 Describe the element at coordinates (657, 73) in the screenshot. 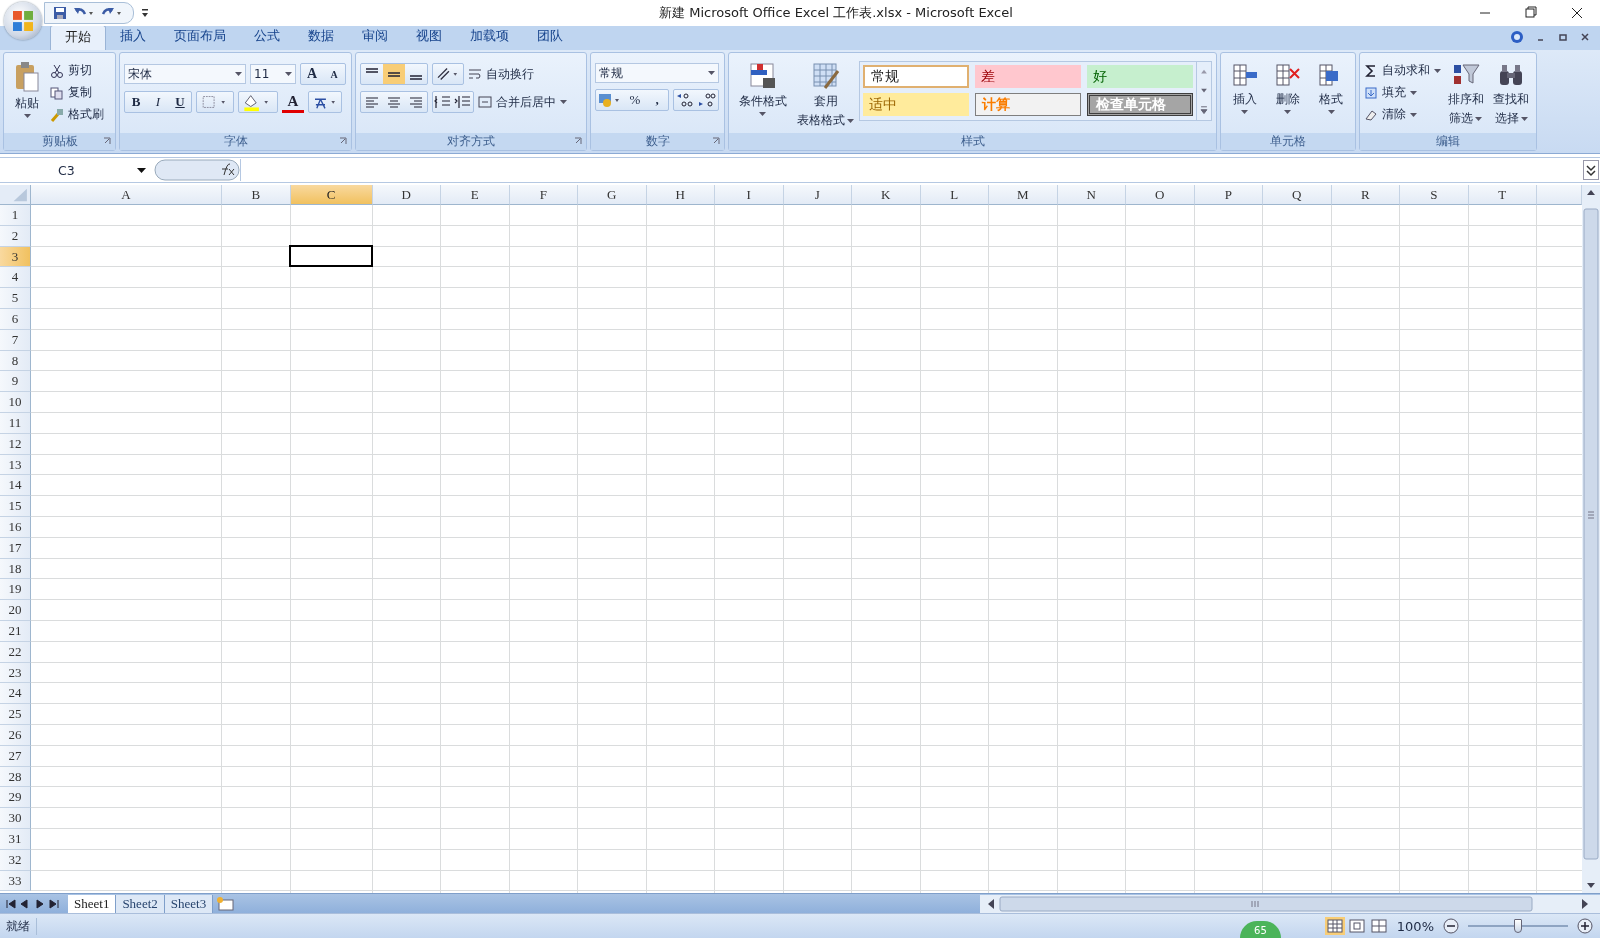

I see `number-format-field: 常规` at that location.